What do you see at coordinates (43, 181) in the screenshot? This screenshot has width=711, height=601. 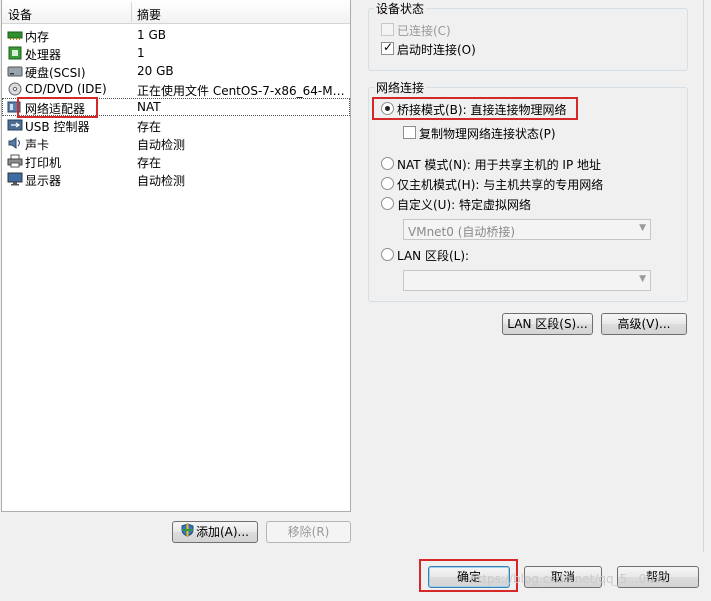 I see `device-name: 显示器` at bounding box center [43, 181].